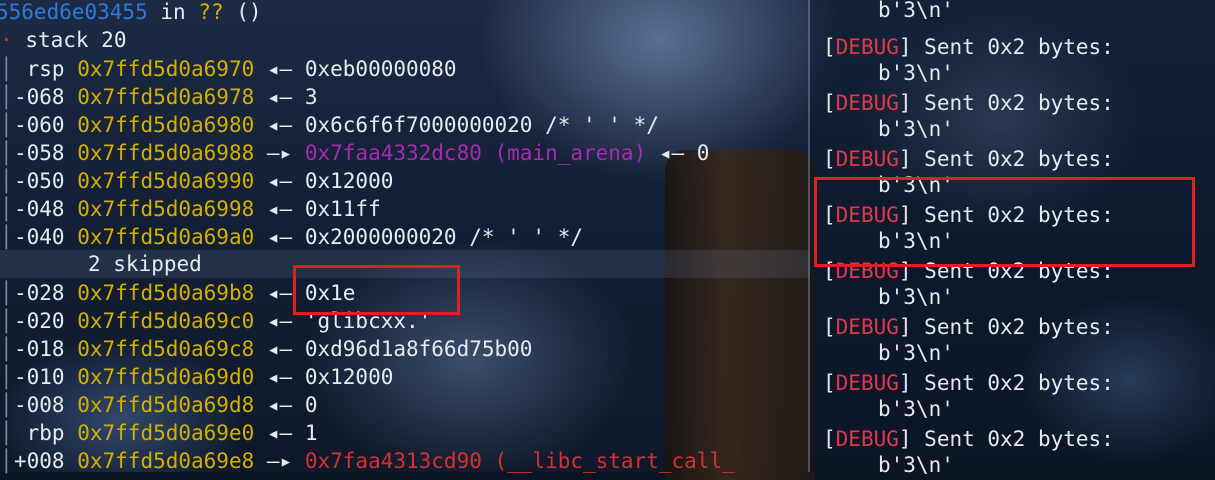 The height and width of the screenshot is (480, 1215). I want to click on stack-value: 3, so click(311, 97).